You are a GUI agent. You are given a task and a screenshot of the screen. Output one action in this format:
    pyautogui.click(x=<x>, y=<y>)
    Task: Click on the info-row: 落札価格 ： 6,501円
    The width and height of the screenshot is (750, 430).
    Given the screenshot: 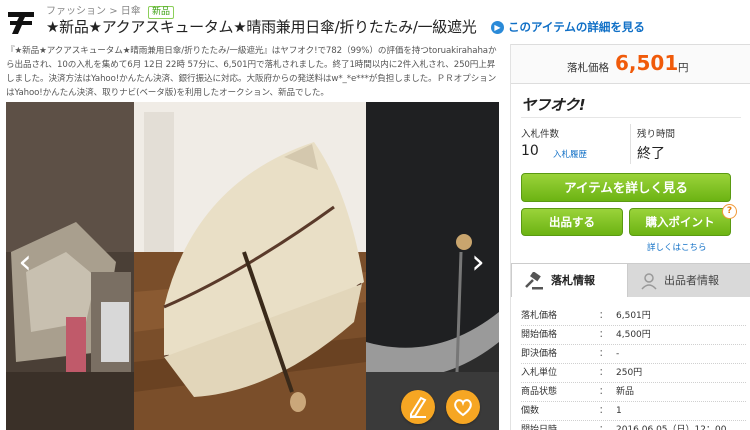 What is the action you would take?
    pyautogui.click(x=633, y=316)
    